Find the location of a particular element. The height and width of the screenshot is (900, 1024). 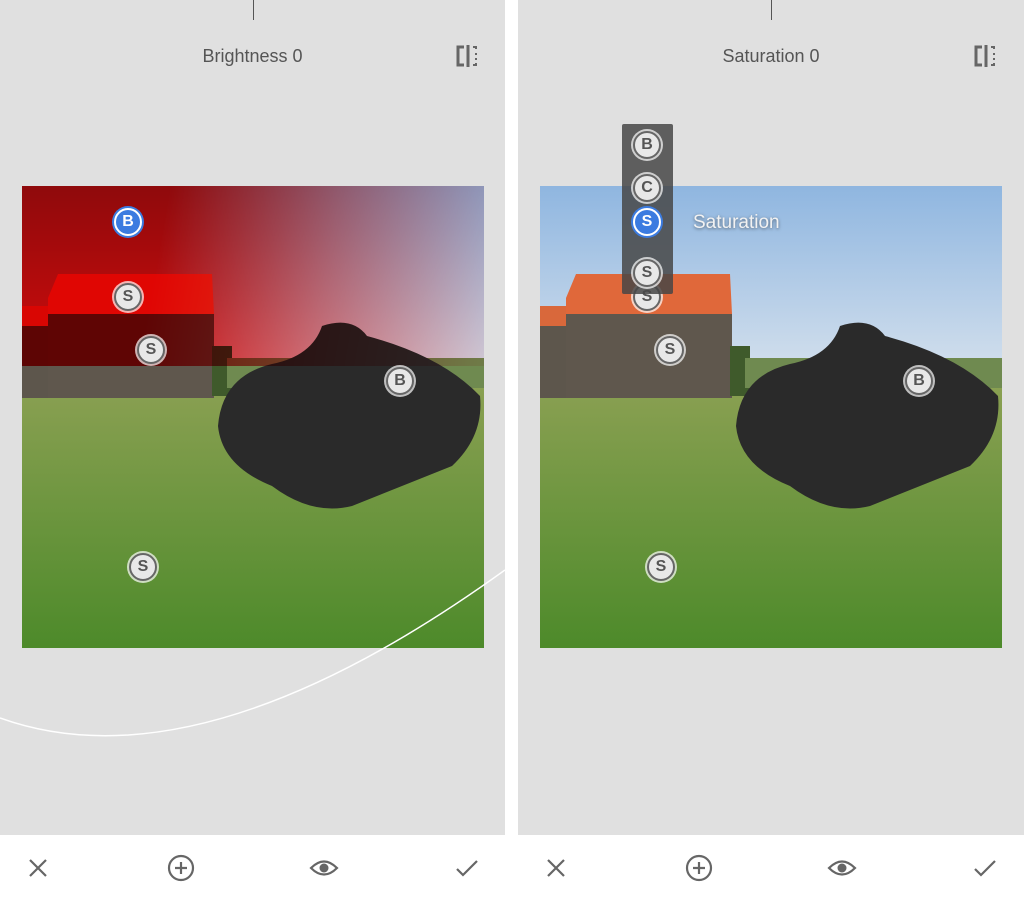

menu-brightness: B is located at coordinates (647, 145).